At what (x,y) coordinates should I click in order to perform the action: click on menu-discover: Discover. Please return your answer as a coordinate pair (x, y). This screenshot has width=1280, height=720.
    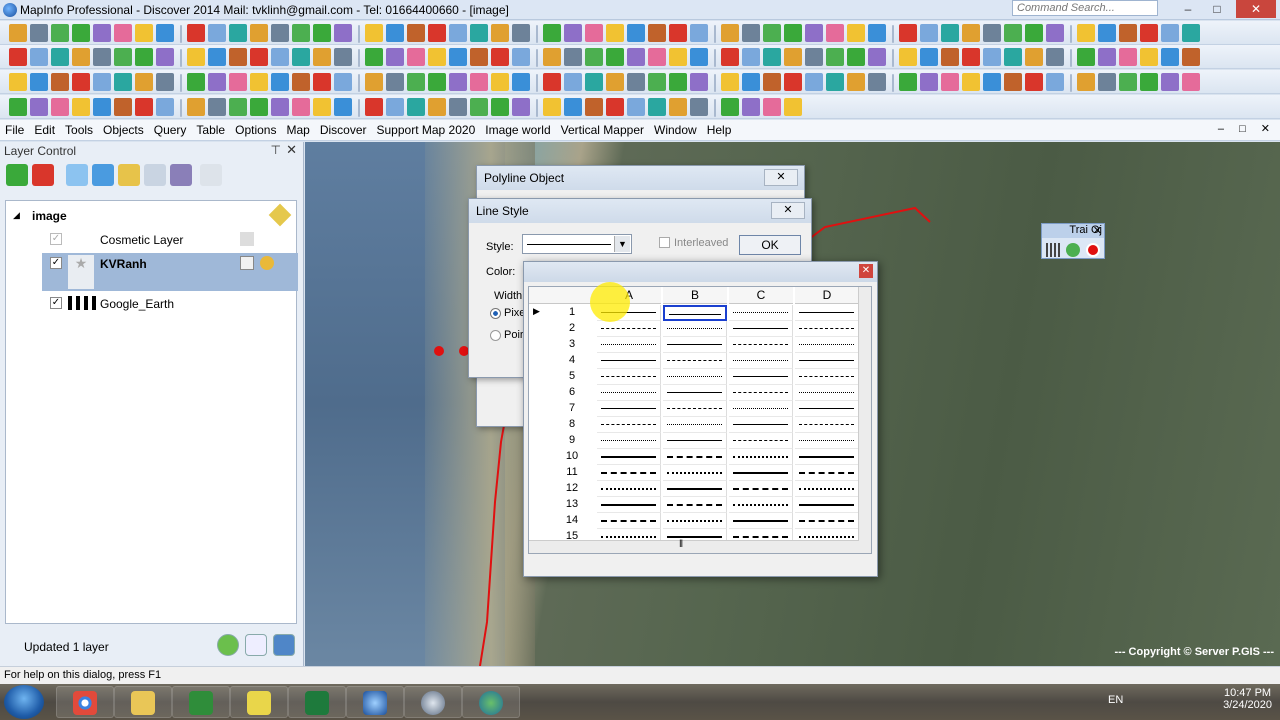
    Looking at the image, I should click on (343, 130).